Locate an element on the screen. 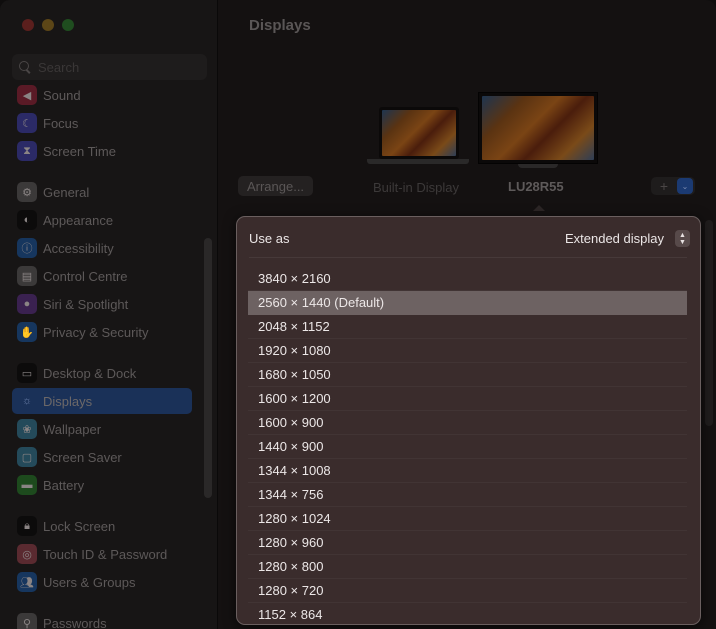  sidebar-item-displays: ☼ Displays is located at coordinates (102, 401).